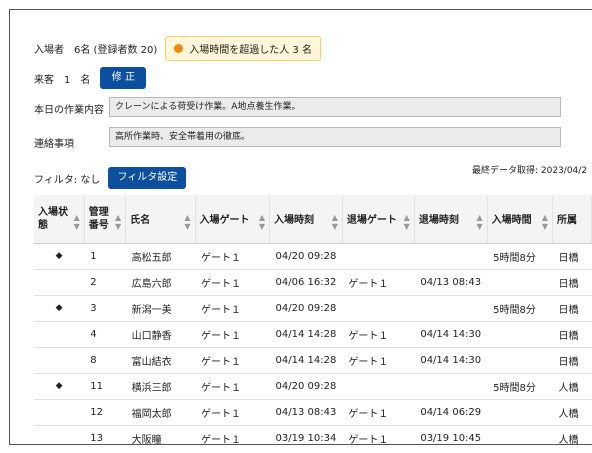 The width and height of the screenshot is (592, 453). I want to click on table-row: 12 福岡太郎 ゲート１ 04/13 08:43 ゲート１ 04/14 06:29 人橋, so click(313, 412).